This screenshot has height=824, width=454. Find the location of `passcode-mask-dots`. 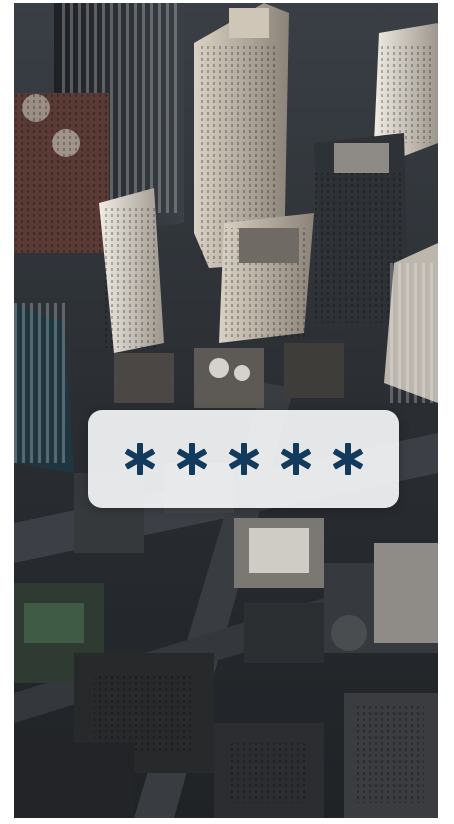

passcode-mask-dots is located at coordinates (244, 459).